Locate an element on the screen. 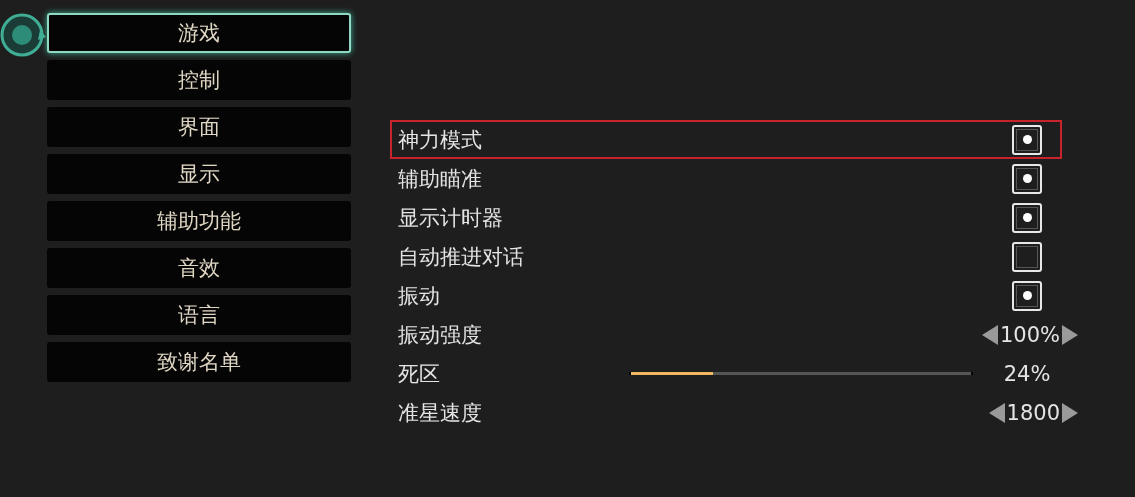  highlighted-row: 神力模式 is located at coordinates (726, 139).